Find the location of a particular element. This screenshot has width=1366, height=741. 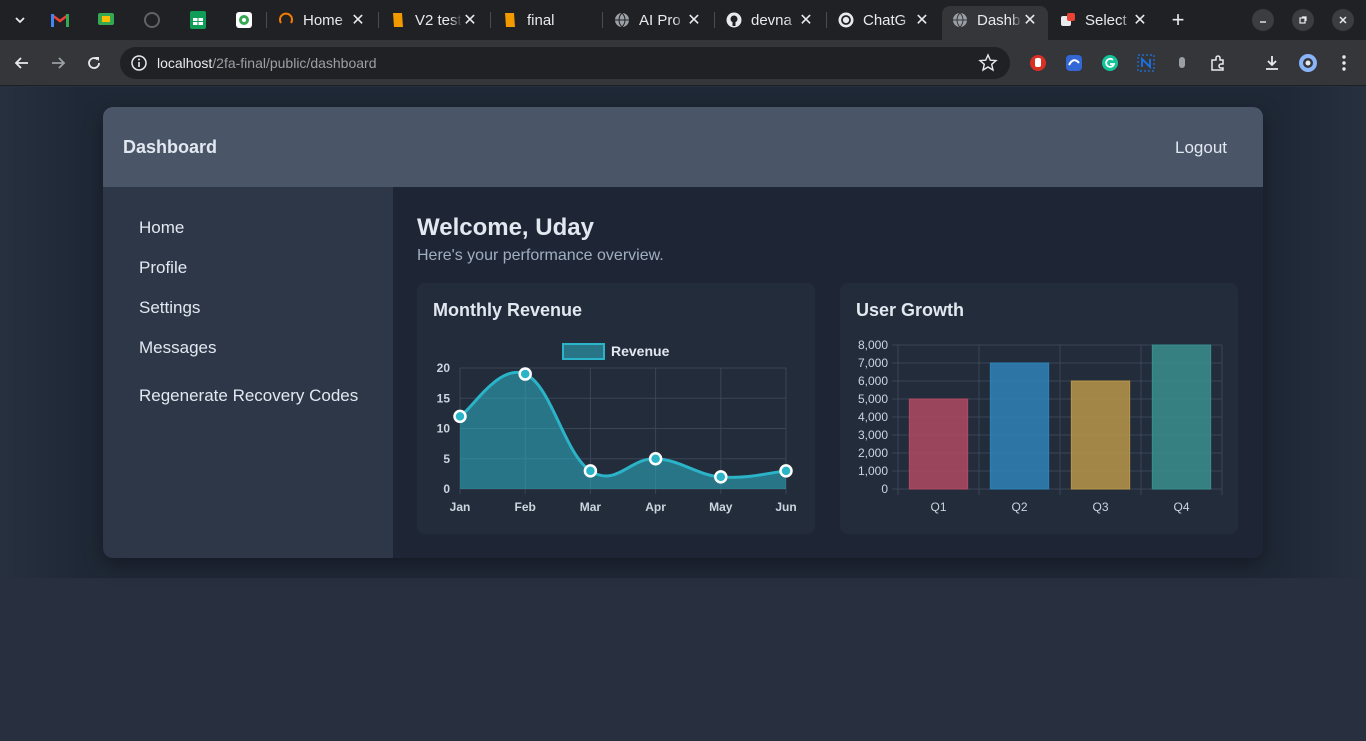

back-button is located at coordinates (22, 63).